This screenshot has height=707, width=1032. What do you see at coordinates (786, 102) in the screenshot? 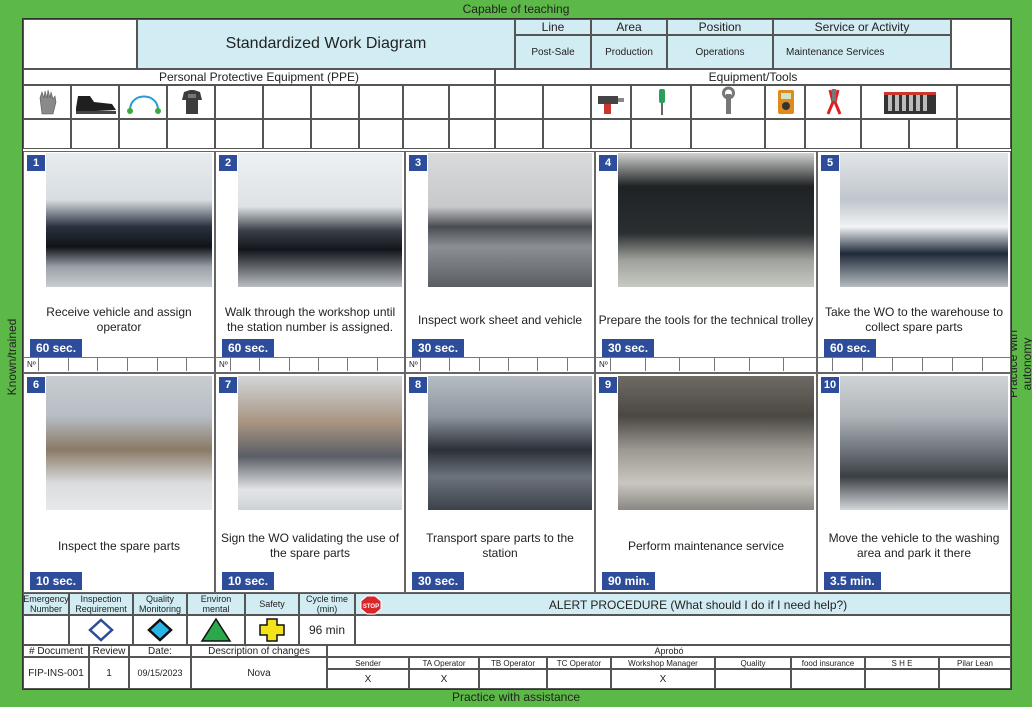
I see `multimeter-icon` at bounding box center [786, 102].